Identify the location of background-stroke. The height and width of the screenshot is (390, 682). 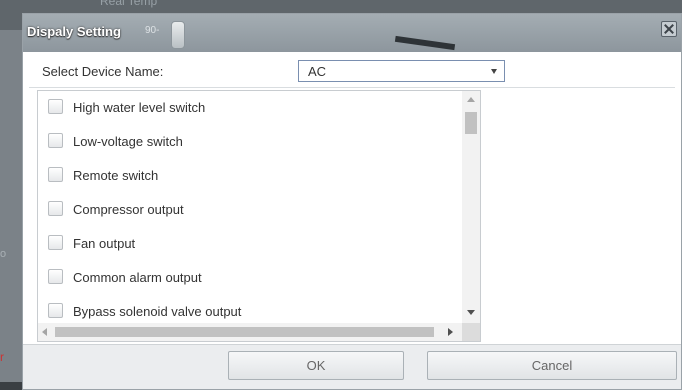
(425, 43).